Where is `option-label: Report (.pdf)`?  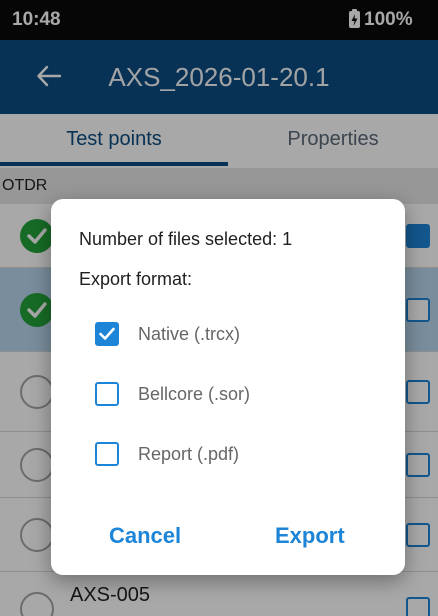 option-label: Report (.pdf) is located at coordinates (189, 454).